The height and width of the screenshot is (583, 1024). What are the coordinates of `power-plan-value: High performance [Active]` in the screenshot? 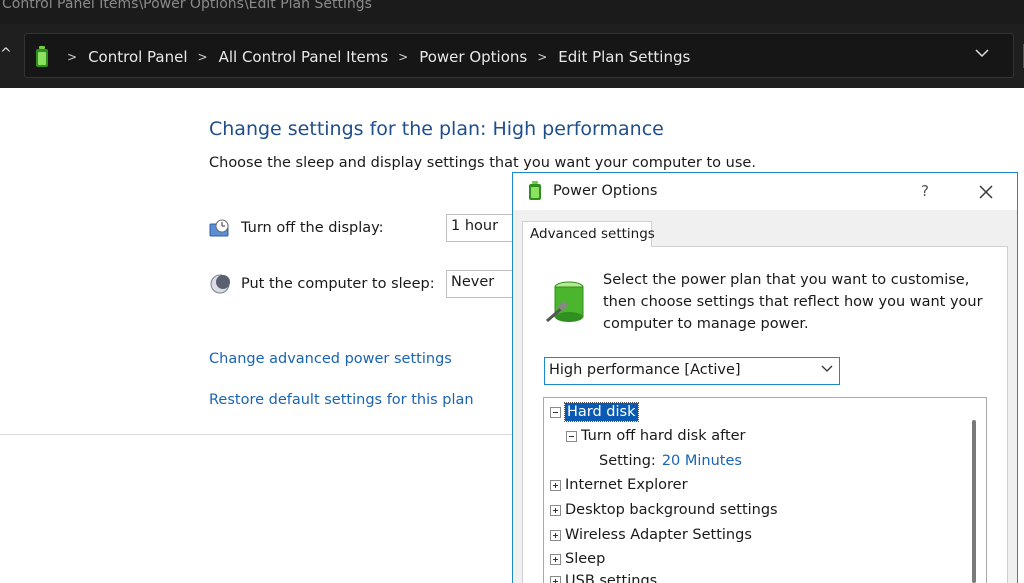 It's located at (645, 370).